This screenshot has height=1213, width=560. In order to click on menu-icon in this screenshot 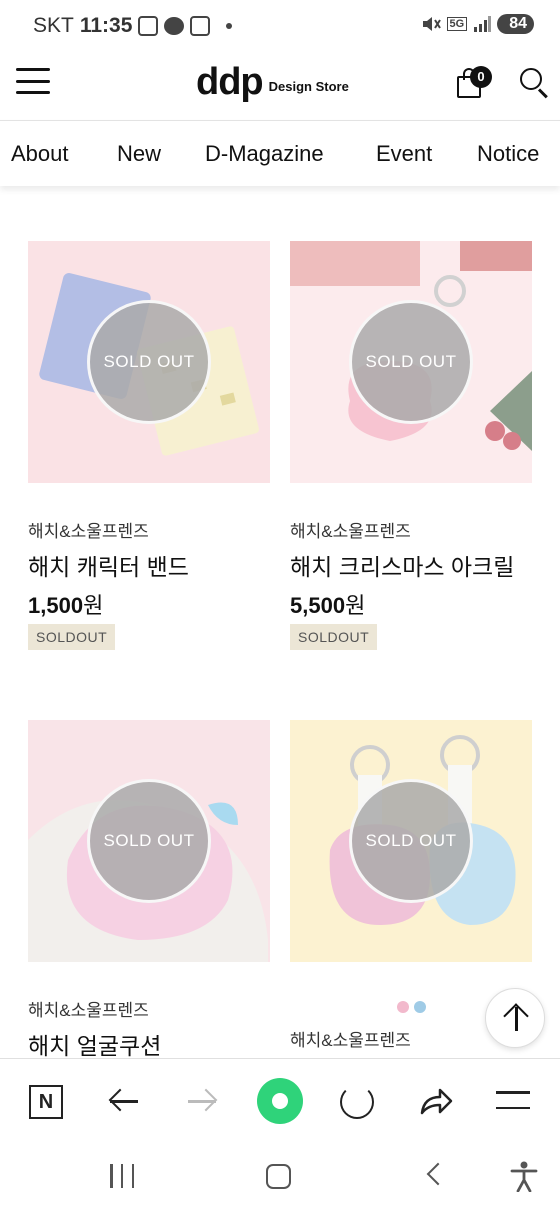, I will do `click(33, 81)`.